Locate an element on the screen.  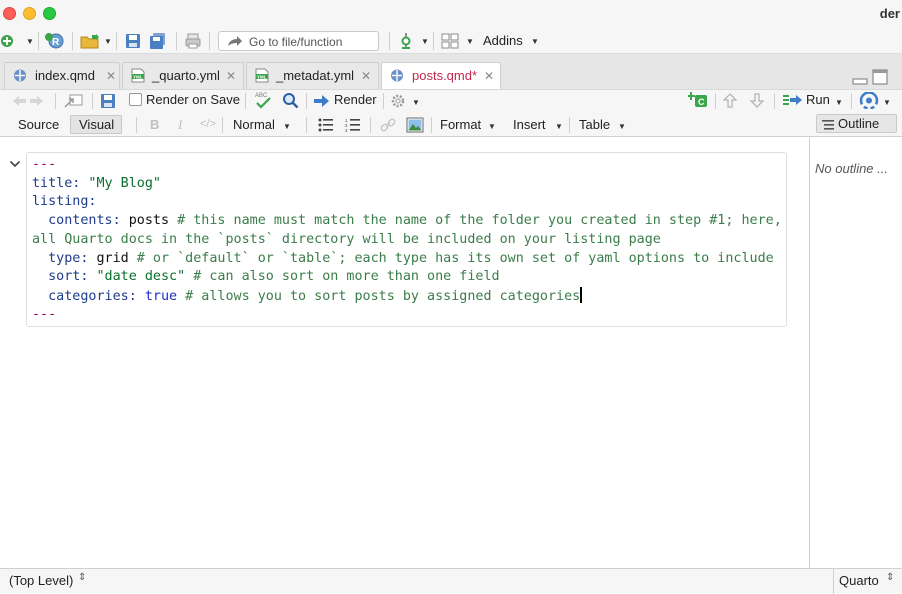
table-menu: Table is located at coordinates (594, 124).